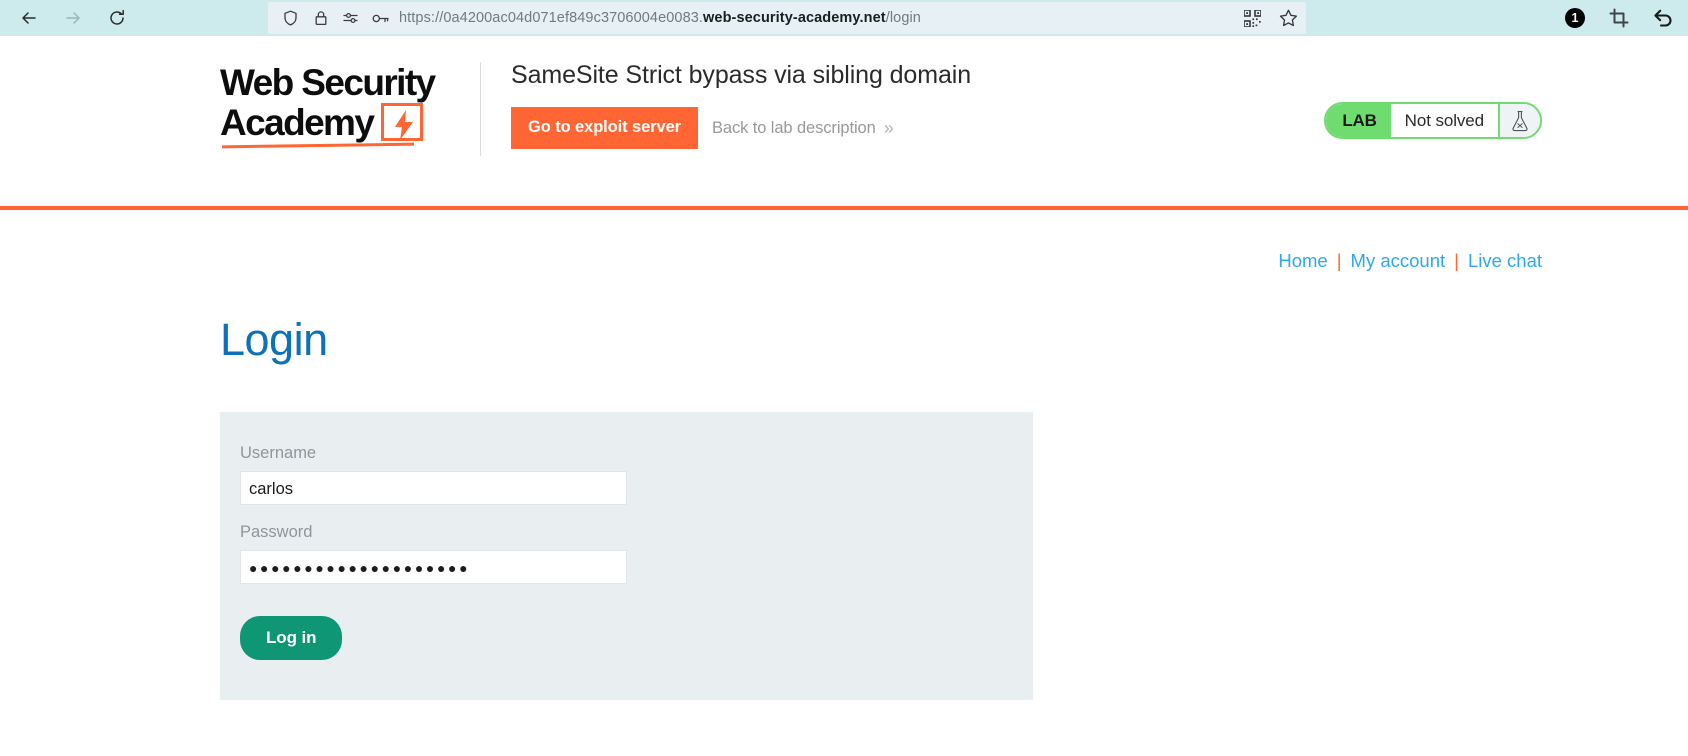 The height and width of the screenshot is (756, 1688). What do you see at coordinates (794, 18) in the screenshot?
I see `url-host: web-security-academy.net` at bounding box center [794, 18].